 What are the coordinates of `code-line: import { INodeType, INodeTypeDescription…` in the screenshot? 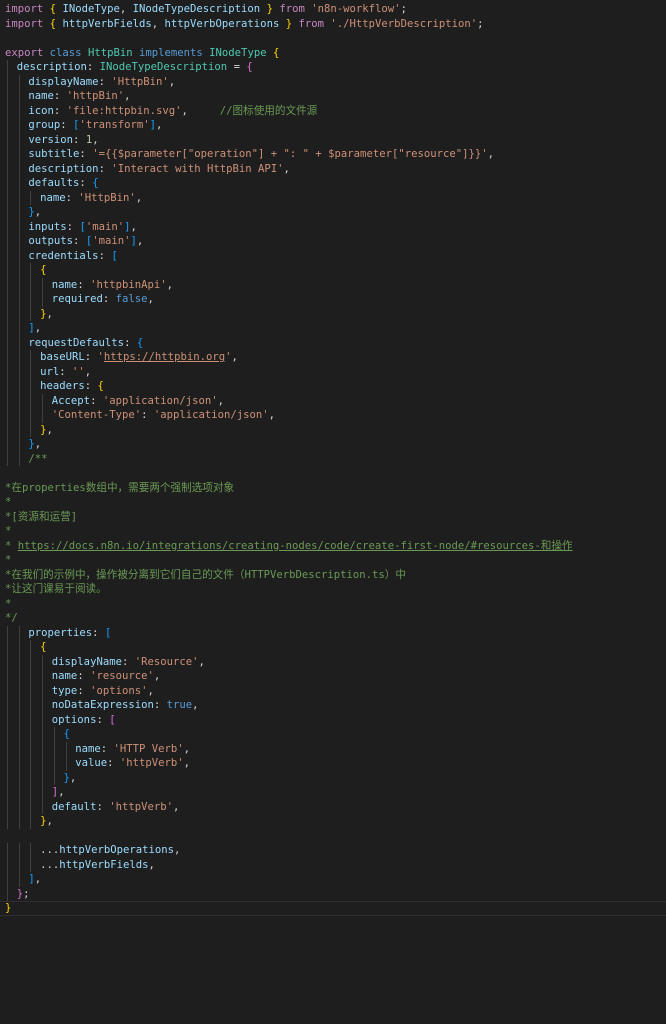 It's located at (333, 9).